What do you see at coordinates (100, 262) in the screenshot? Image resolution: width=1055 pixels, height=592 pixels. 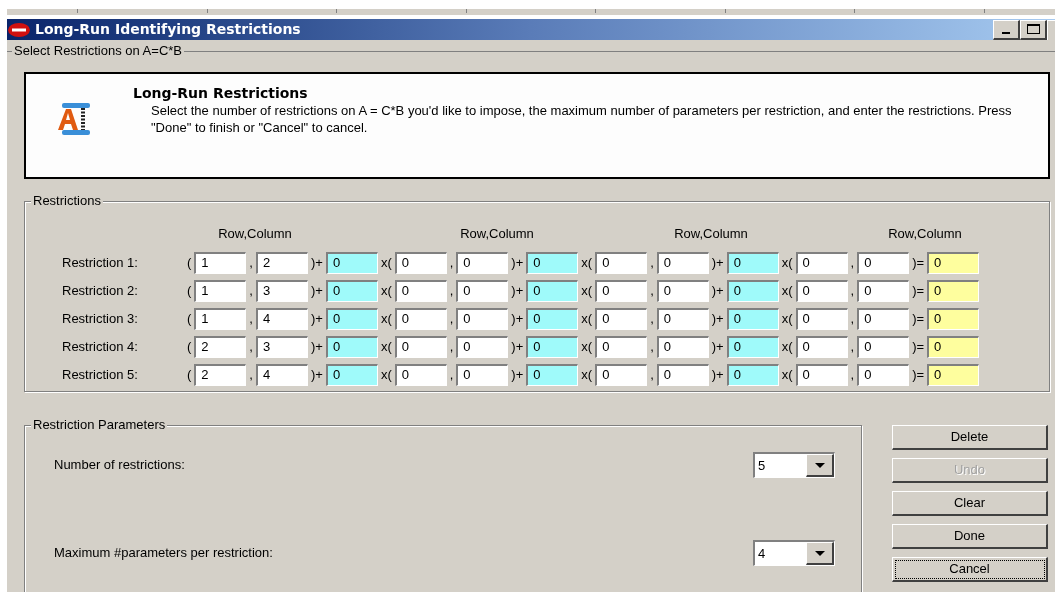 I see `row-label: Restriction 1:` at bounding box center [100, 262].